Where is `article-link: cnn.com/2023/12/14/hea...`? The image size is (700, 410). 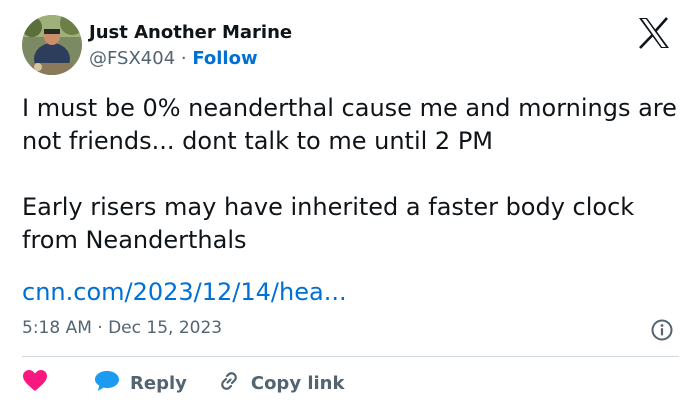 article-link: cnn.com/2023/12/14/hea... is located at coordinates (184, 292).